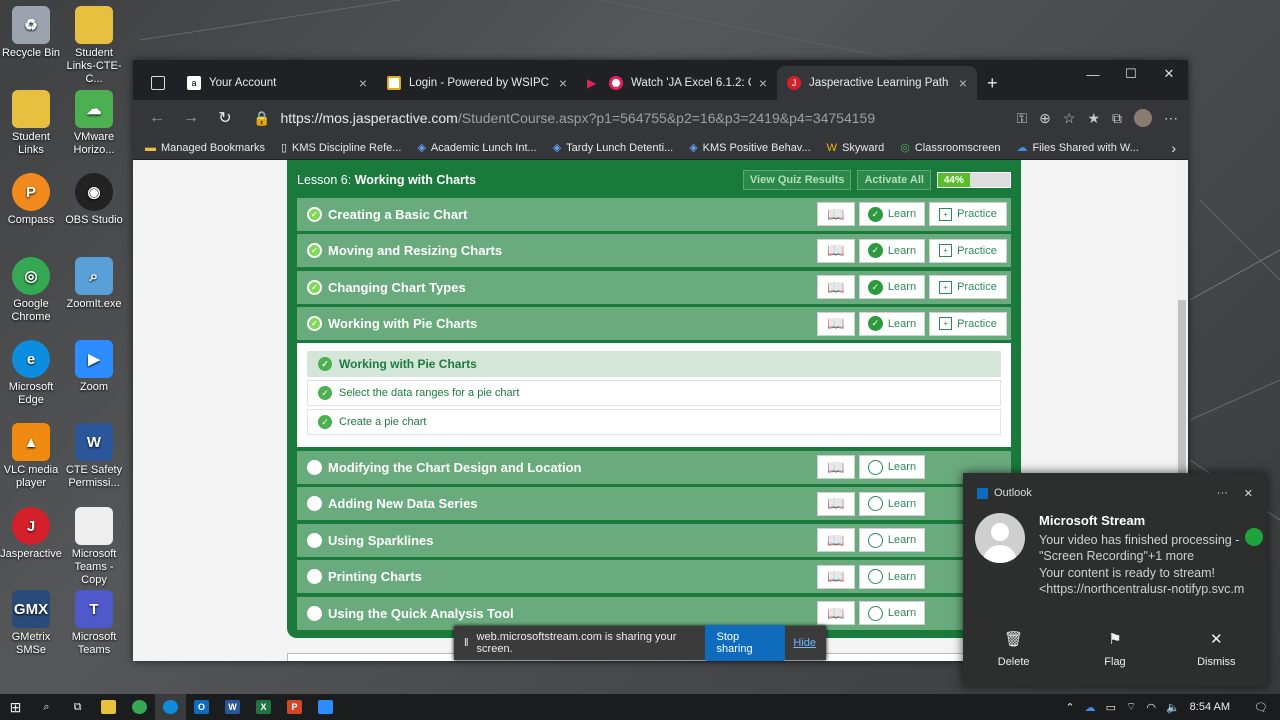  Describe the element at coordinates (797, 180) in the screenshot. I see `view-quiz-results-button: View Quiz Results` at that location.